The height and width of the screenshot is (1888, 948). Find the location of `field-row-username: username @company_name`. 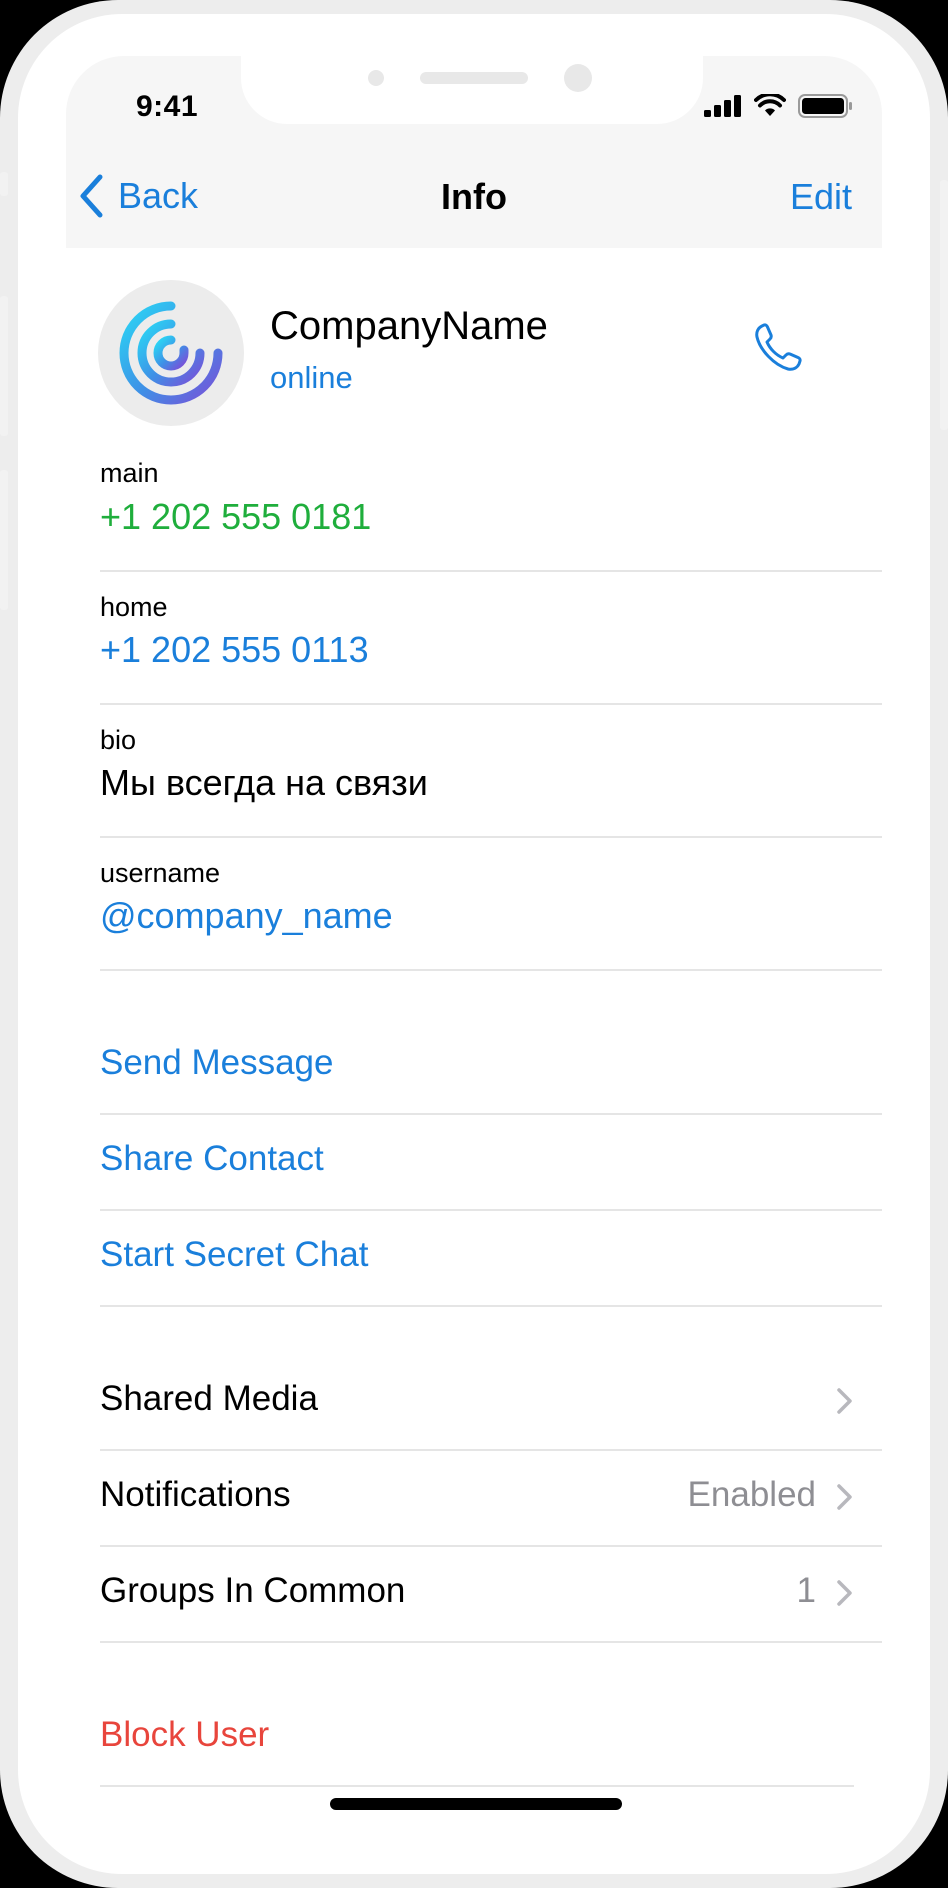

field-row-username: username @company_name is located at coordinates (491, 903).